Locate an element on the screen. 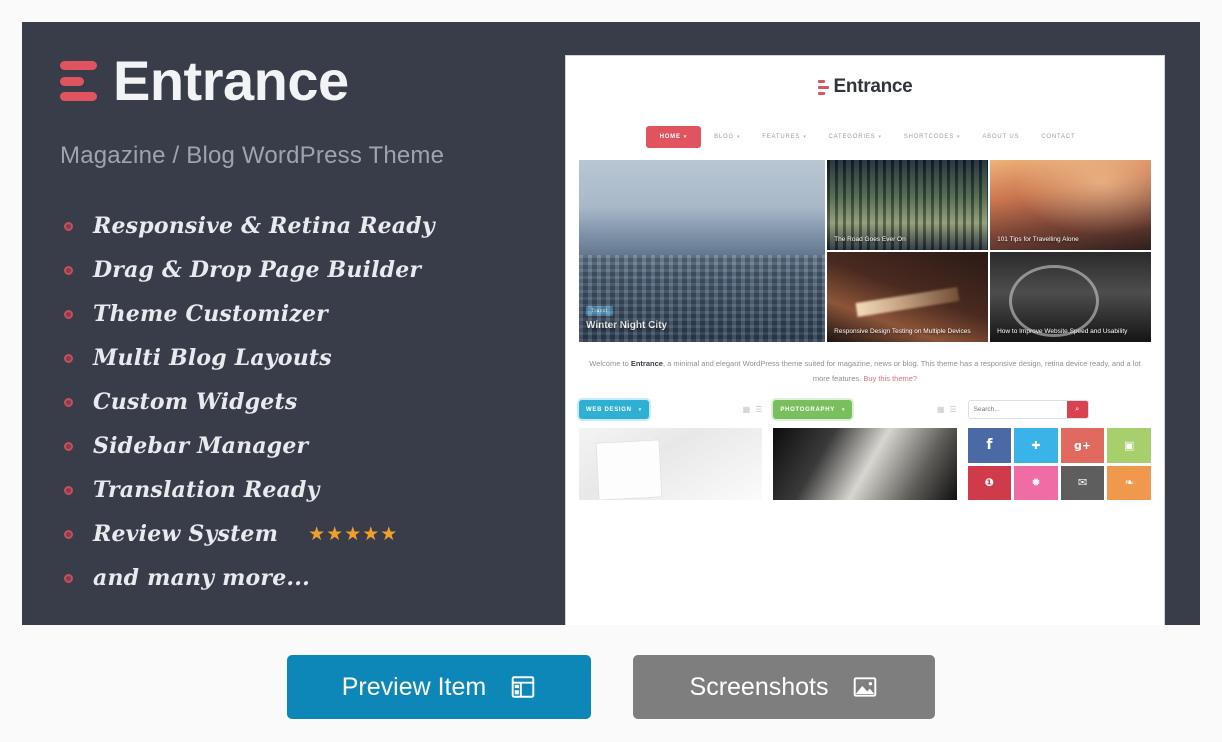  nav-item-contact: CONTACT is located at coordinates (1058, 137).